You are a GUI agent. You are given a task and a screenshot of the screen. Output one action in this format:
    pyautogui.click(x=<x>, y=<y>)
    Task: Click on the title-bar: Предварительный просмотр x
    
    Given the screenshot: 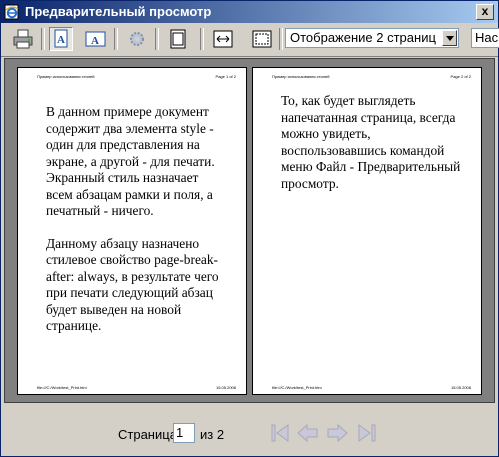 What is the action you would take?
    pyautogui.click(x=249, y=12)
    